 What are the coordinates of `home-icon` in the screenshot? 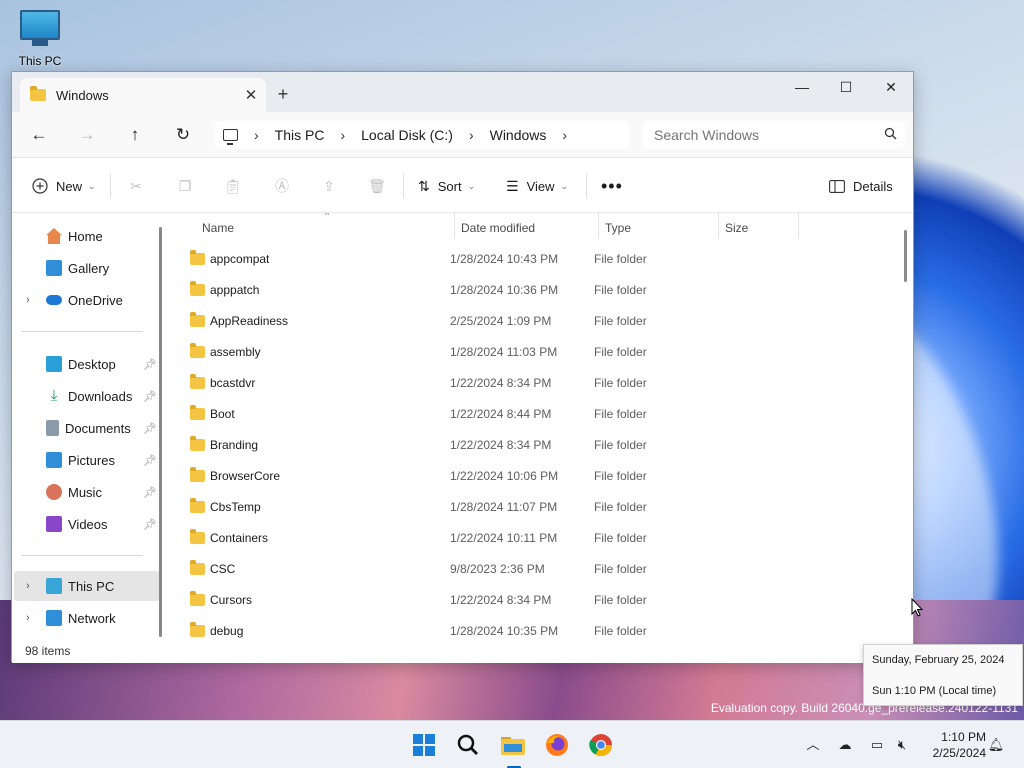 It's located at (54, 236).